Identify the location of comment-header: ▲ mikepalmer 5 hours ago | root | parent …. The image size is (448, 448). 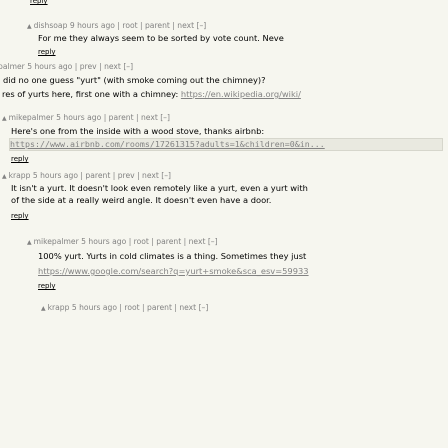
(122, 241).